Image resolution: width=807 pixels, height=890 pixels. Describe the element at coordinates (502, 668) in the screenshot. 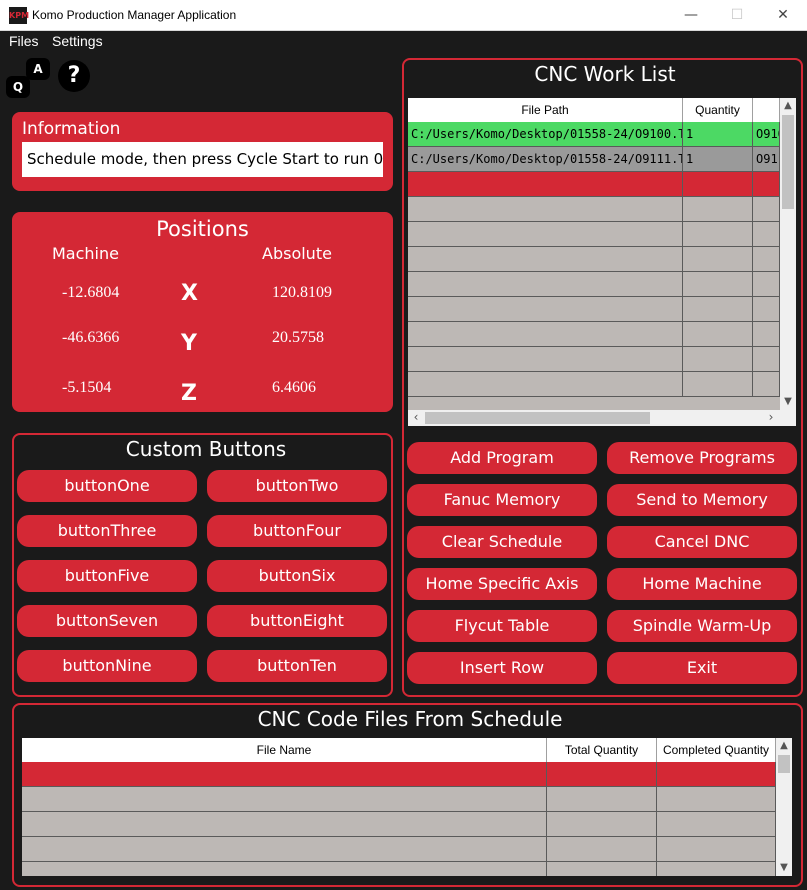

I see `insert-row-button: Insert Row` at that location.